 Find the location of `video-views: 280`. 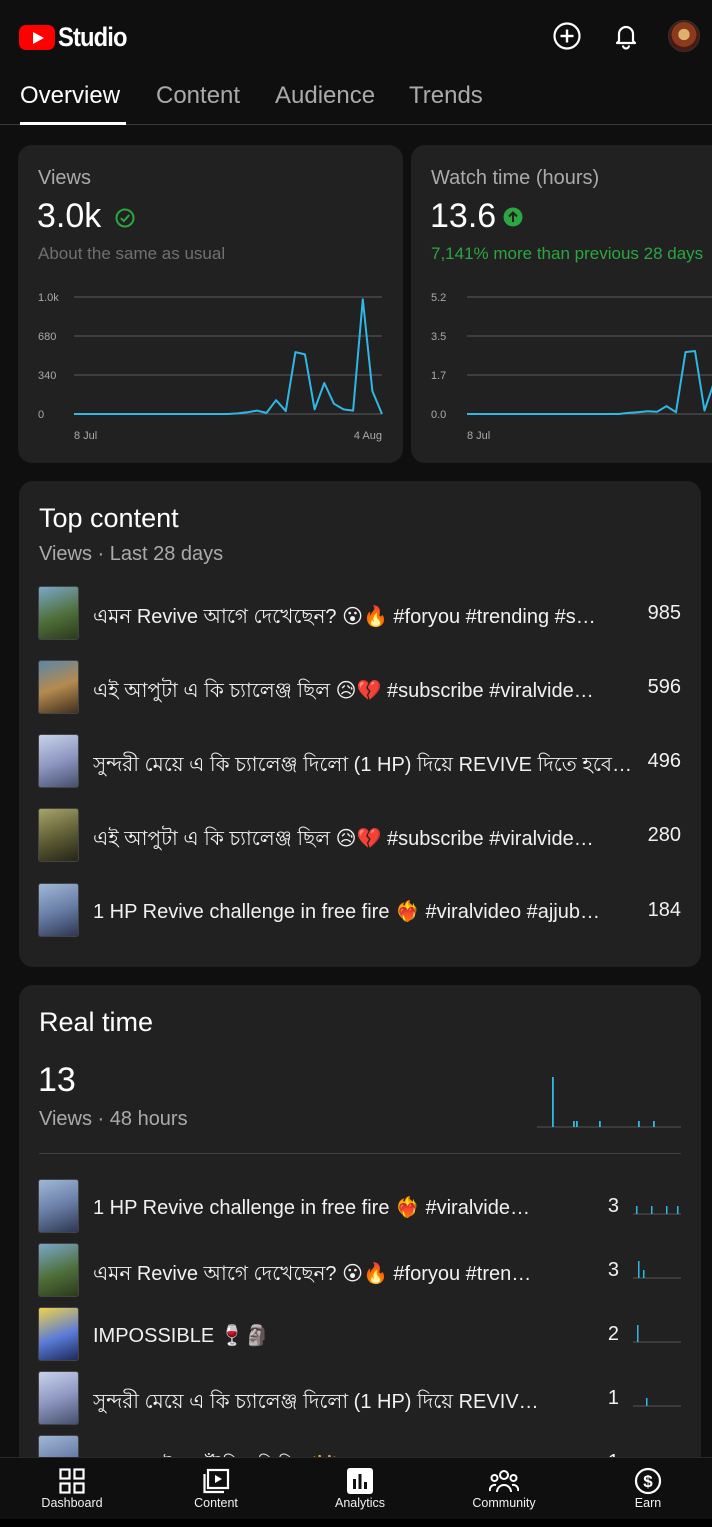

video-views: 280 is located at coordinates (664, 835).